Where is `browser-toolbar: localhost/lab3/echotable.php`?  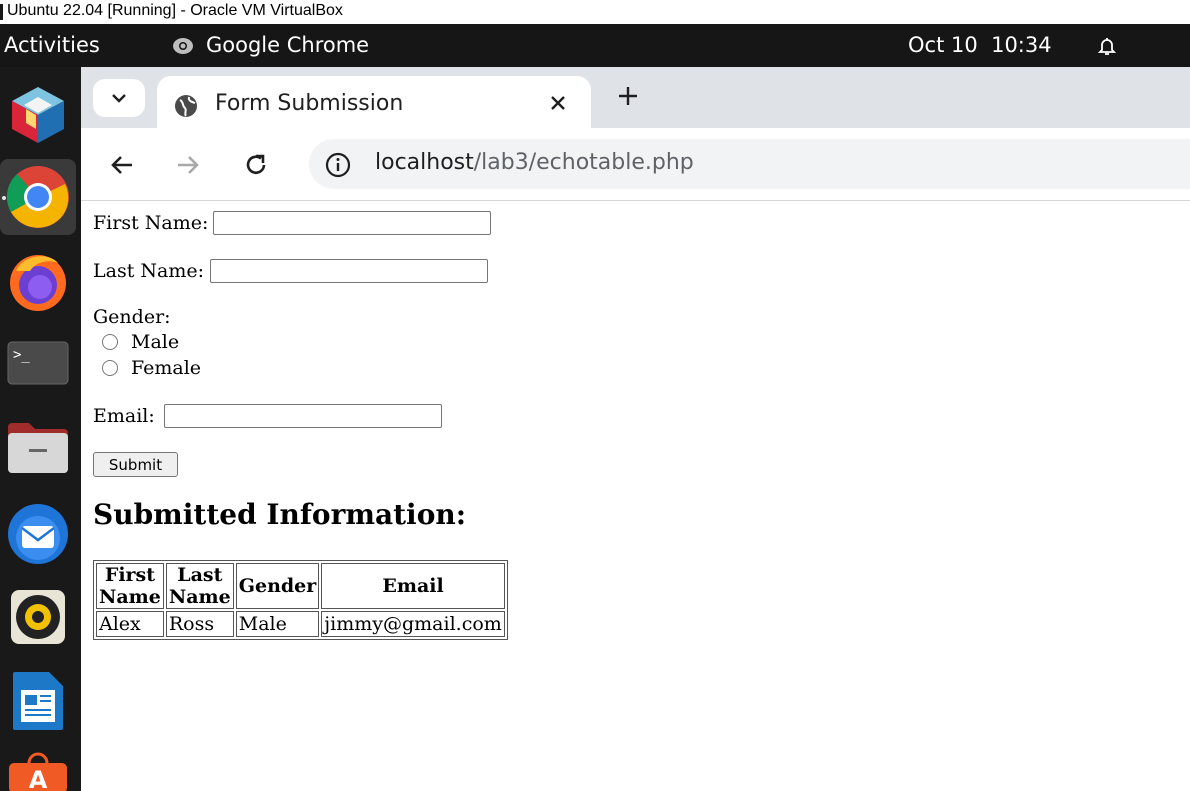 browser-toolbar: localhost/lab3/echotable.php is located at coordinates (635, 164).